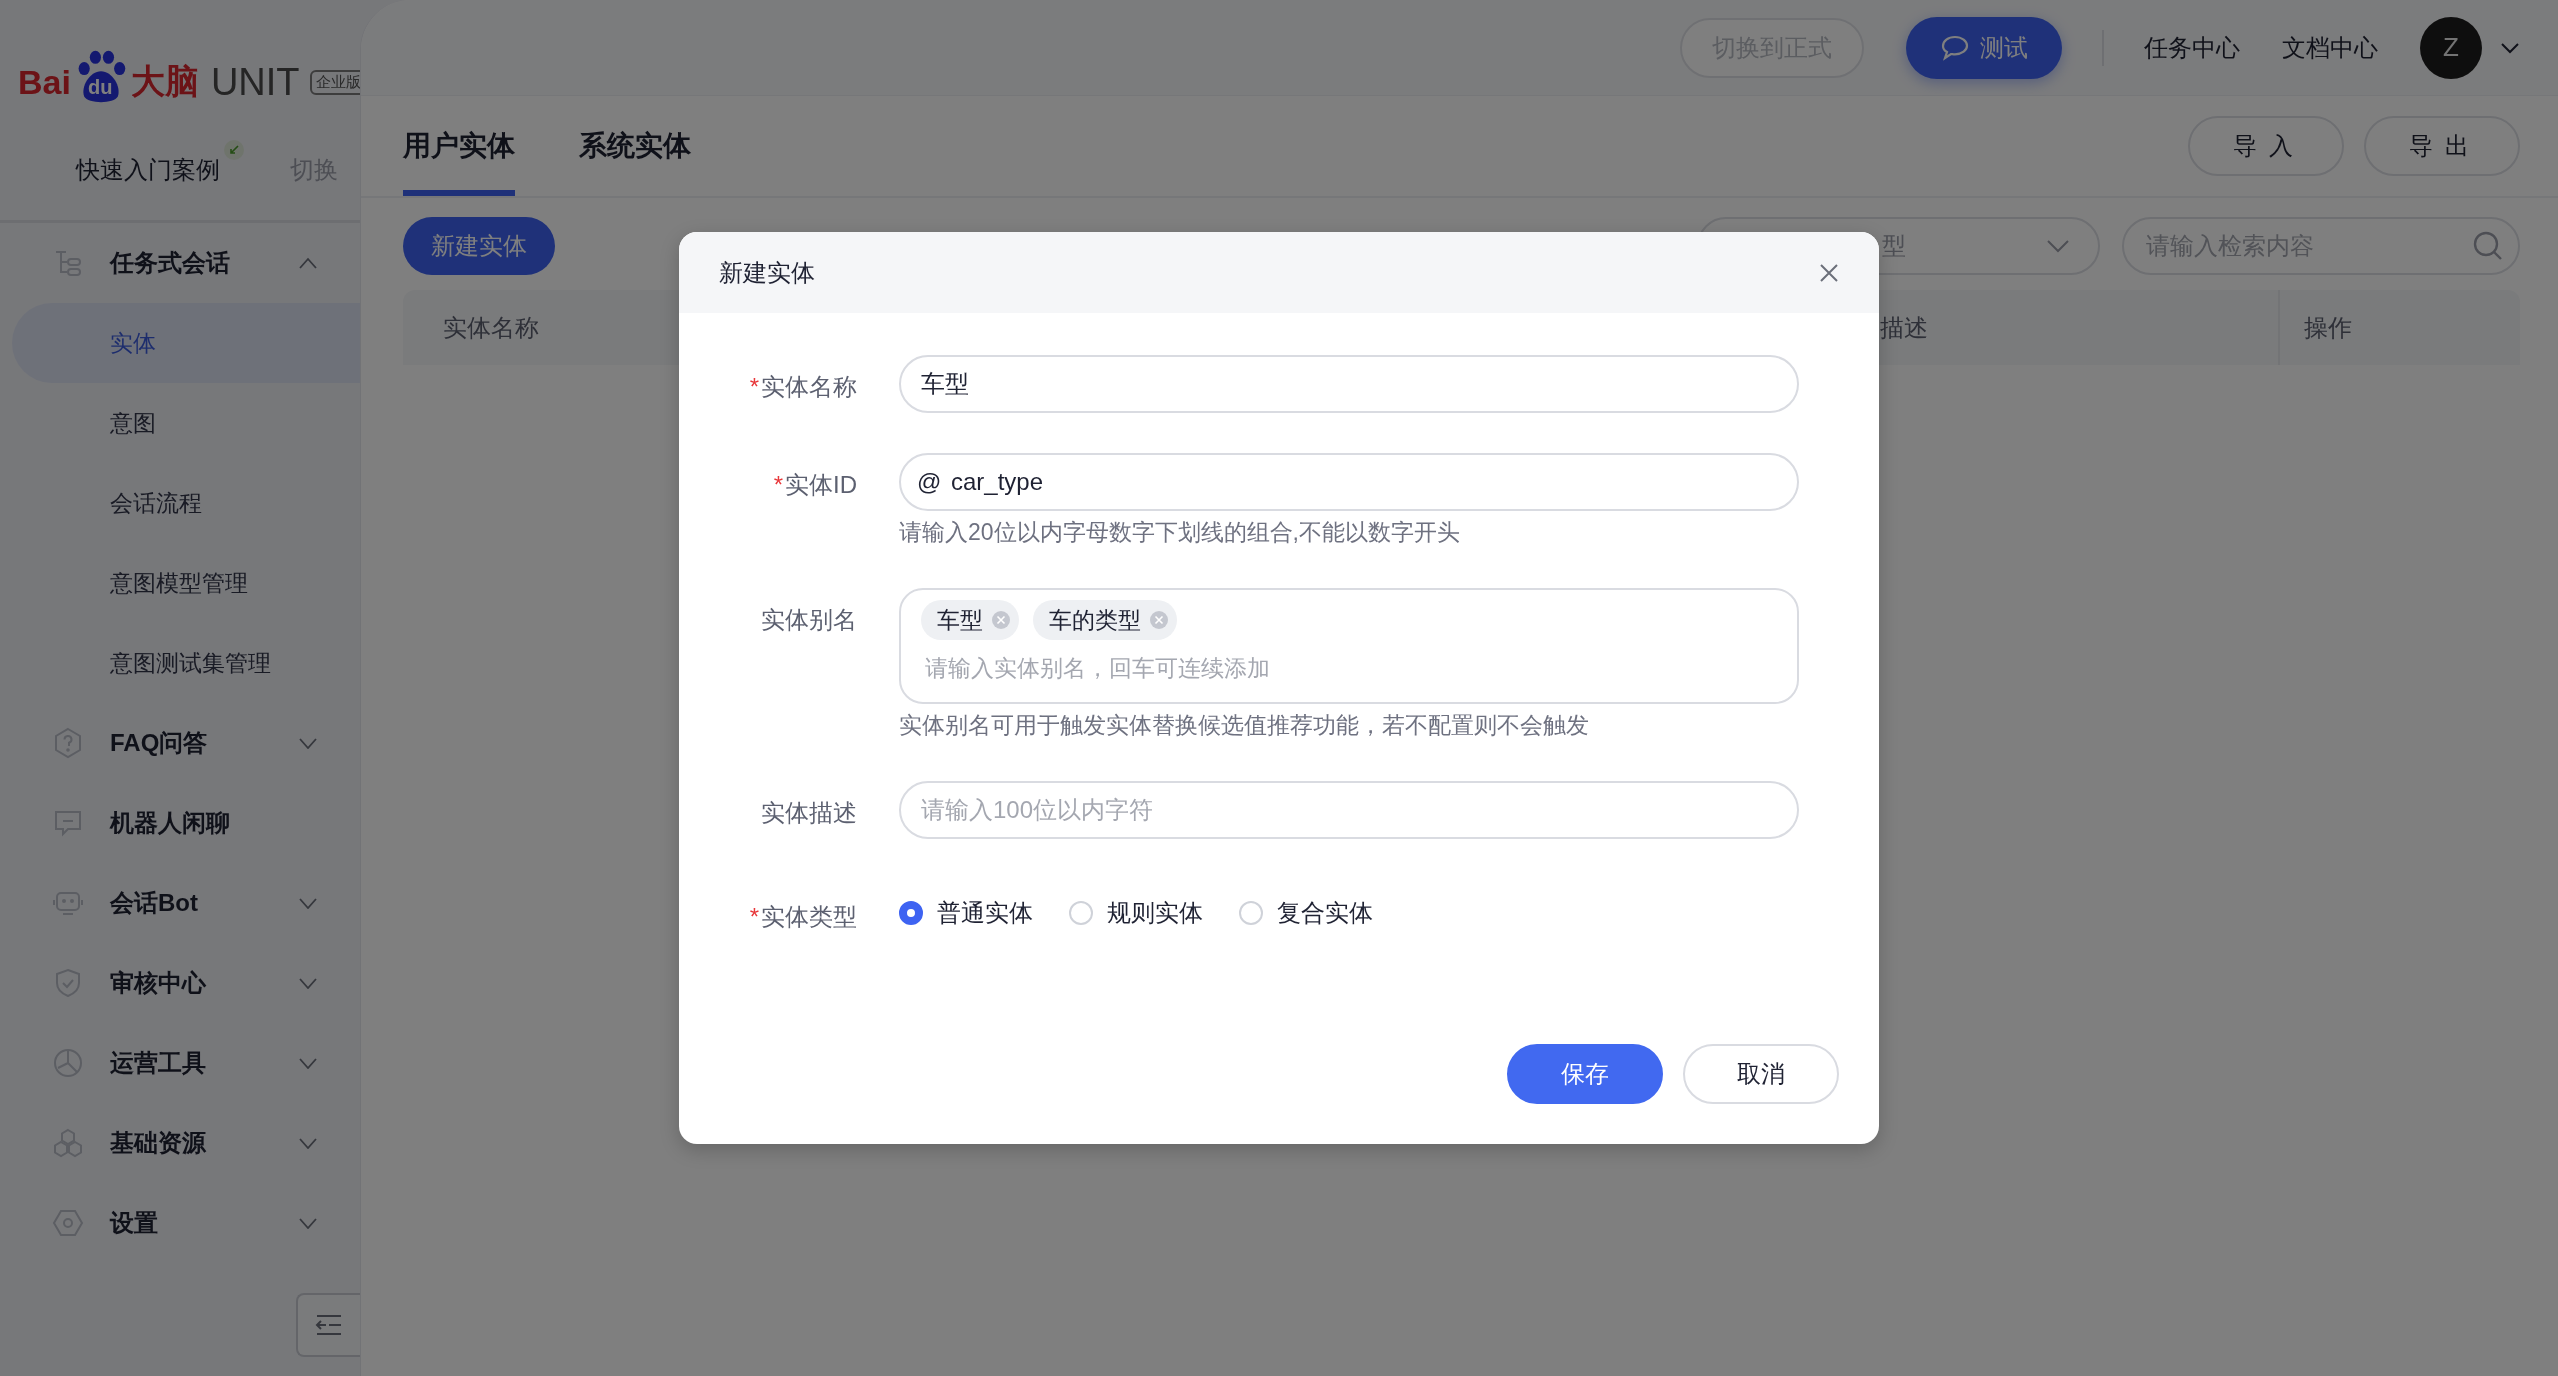  What do you see at coordinates (68, 743) in the screenshot?
I see `faq-icon` at bounding box center [68, 743].